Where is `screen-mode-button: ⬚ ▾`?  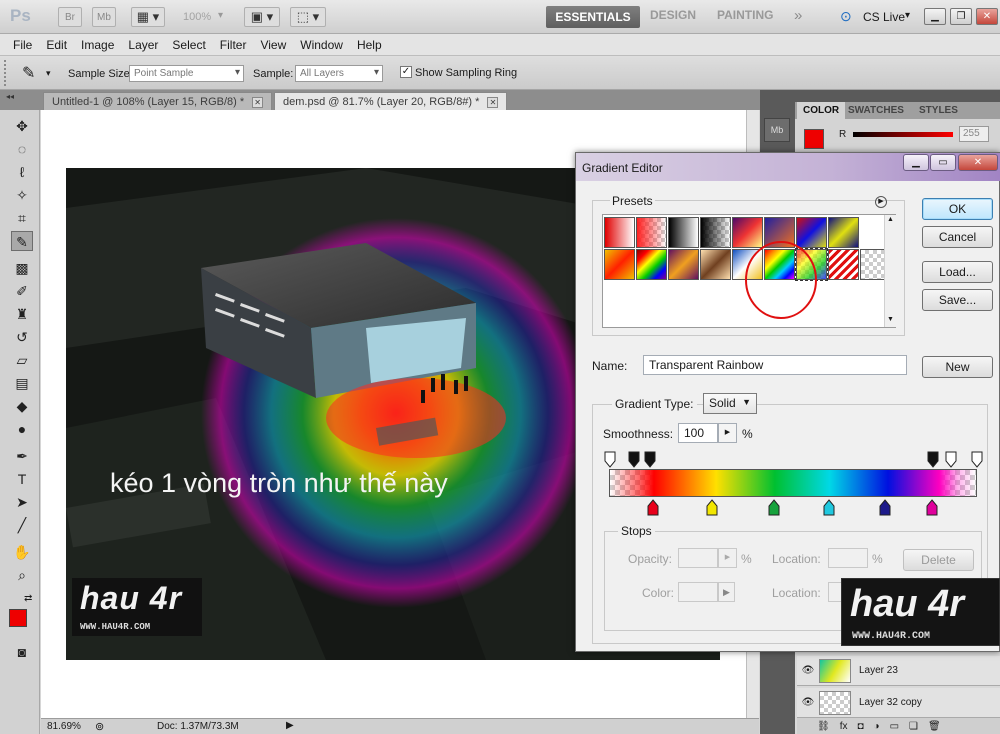
screen-mode-button: ⬚ ▾ is located at coordinates (308, 17).